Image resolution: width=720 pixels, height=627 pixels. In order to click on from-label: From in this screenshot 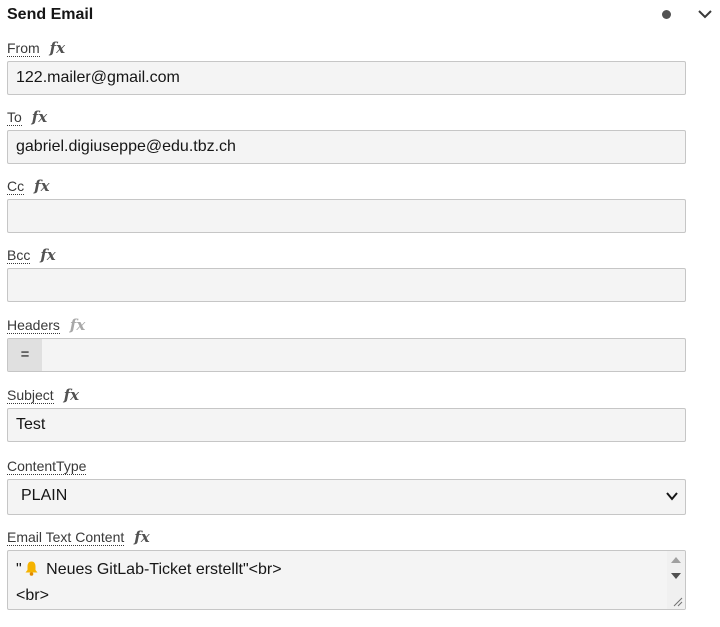, I will do `click(23, 48)`.